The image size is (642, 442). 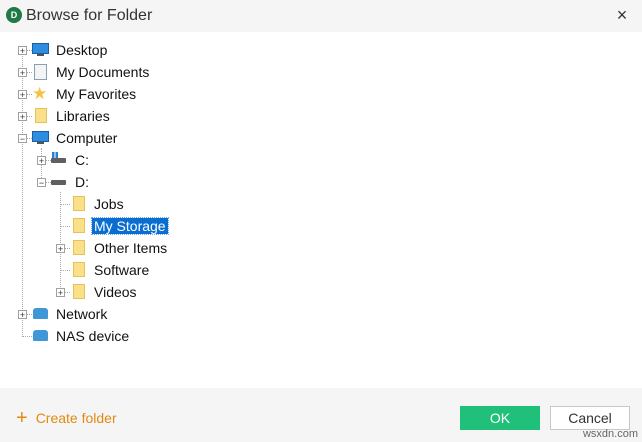 What do you see at coordinates (500, 418) in the screenshot?
I see `ok-button: OK` at bounding box center [500, 418].